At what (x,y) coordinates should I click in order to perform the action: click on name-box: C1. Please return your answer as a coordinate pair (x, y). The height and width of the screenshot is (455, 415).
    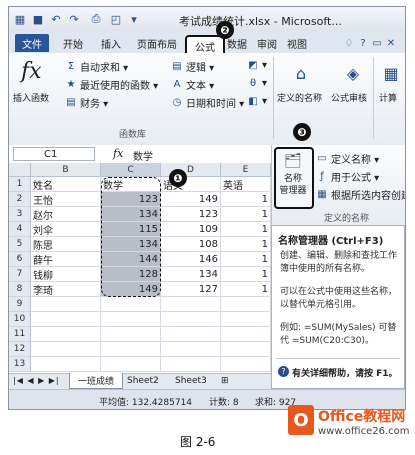
    Looking at the image, I should click on (54, 154).